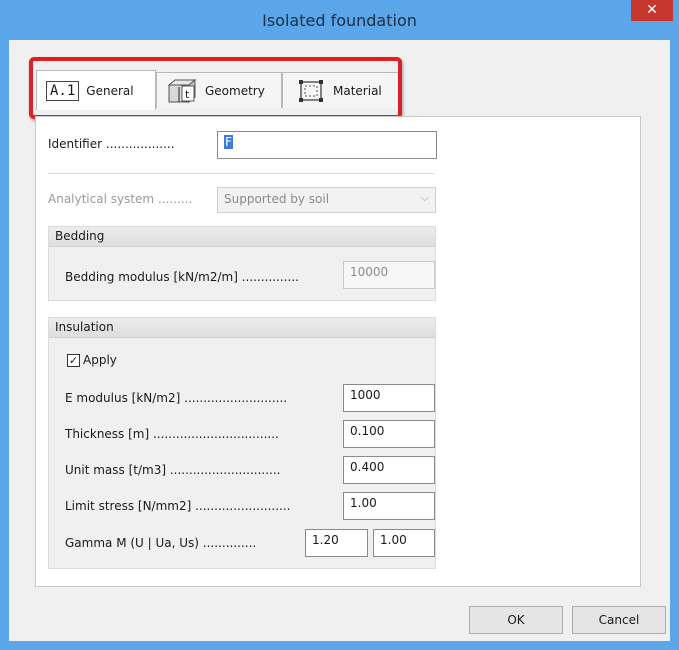 The image size is (679, 650). What do you see at coordinates (63, 90) in the screenshot?
I see `a1-icon: A.1` at bounding box center [63, 90].